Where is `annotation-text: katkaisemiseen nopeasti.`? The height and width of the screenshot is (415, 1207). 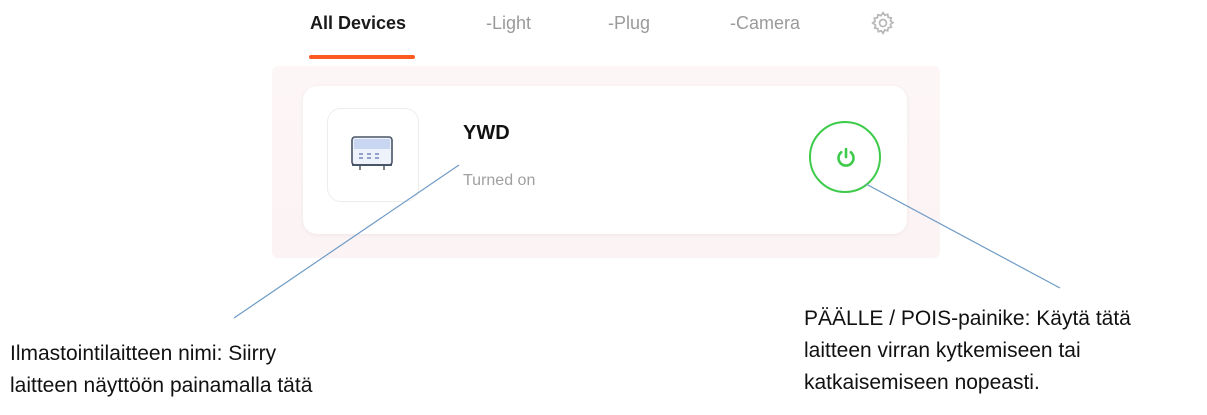 annotation-text: katkaisemiseen nopeasti. is located at coordinates (922, 382).